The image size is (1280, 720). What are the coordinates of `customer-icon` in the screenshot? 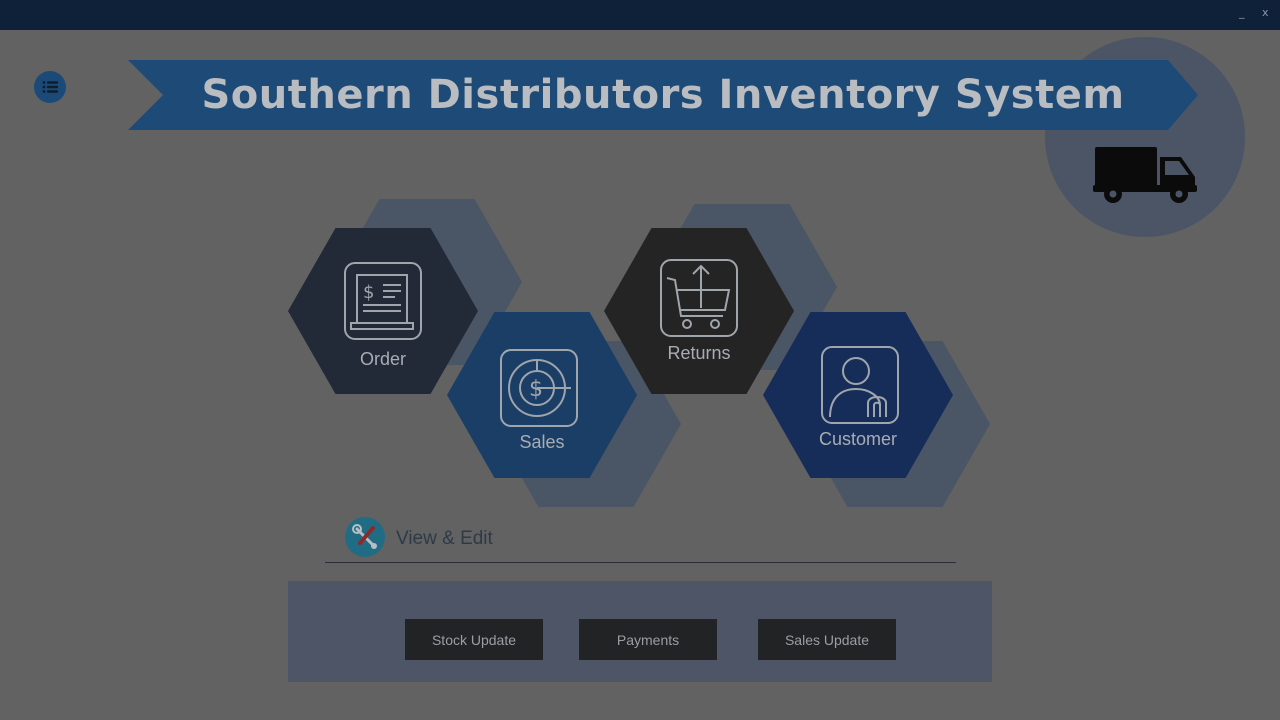 It's located at (860, 385).